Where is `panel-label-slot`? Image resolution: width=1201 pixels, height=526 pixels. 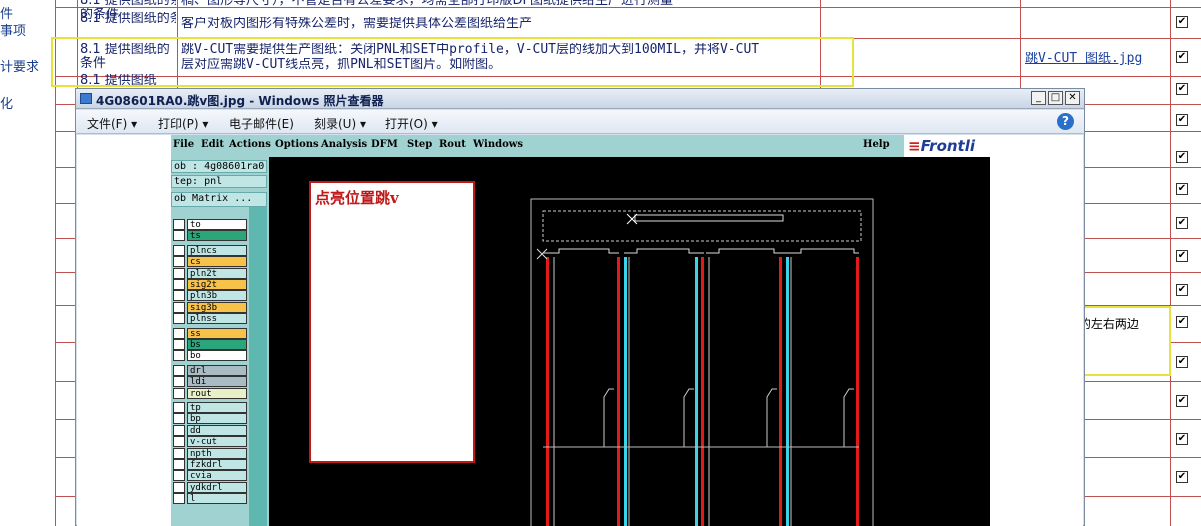
panel-label-slot is located at coordinates (709, 218).